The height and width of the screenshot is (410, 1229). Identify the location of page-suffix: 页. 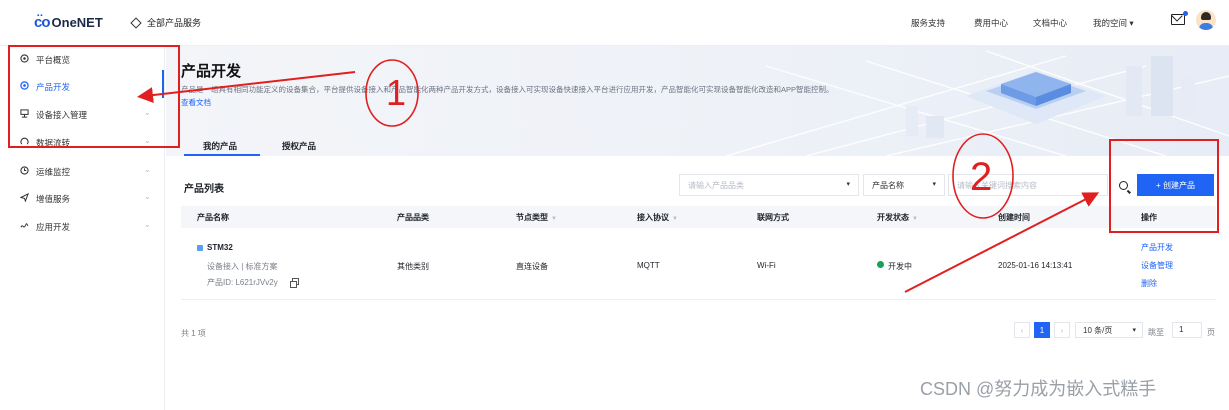
(1211, 332).